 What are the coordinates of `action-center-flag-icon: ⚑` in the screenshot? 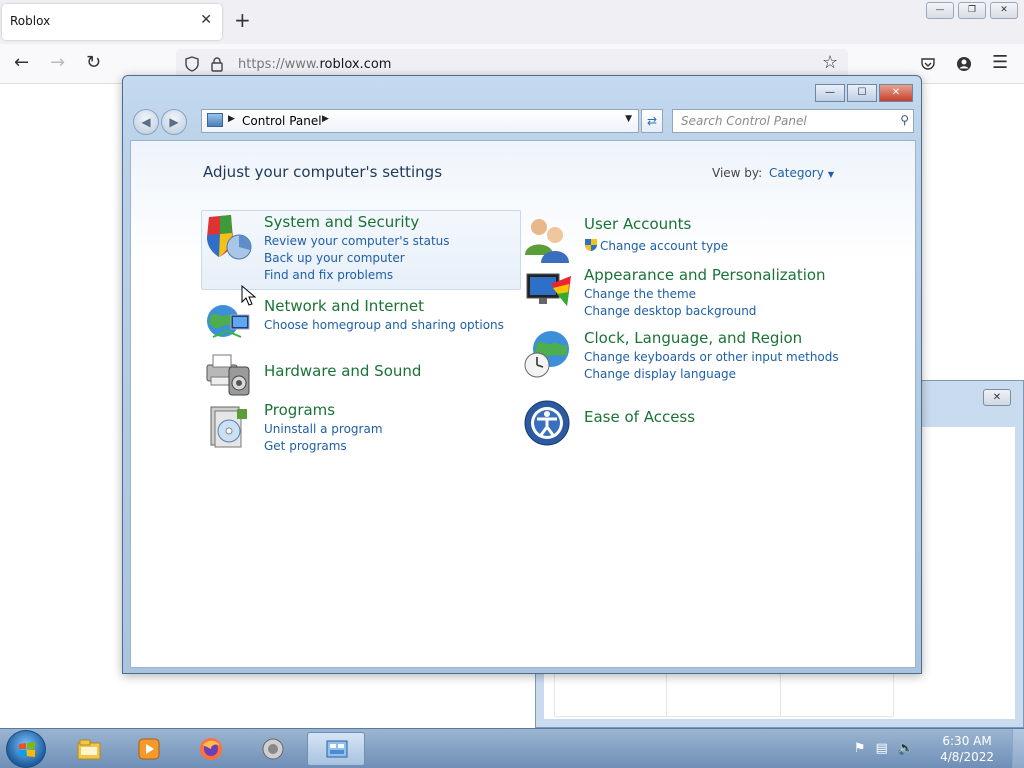 It's located at (860, 748).